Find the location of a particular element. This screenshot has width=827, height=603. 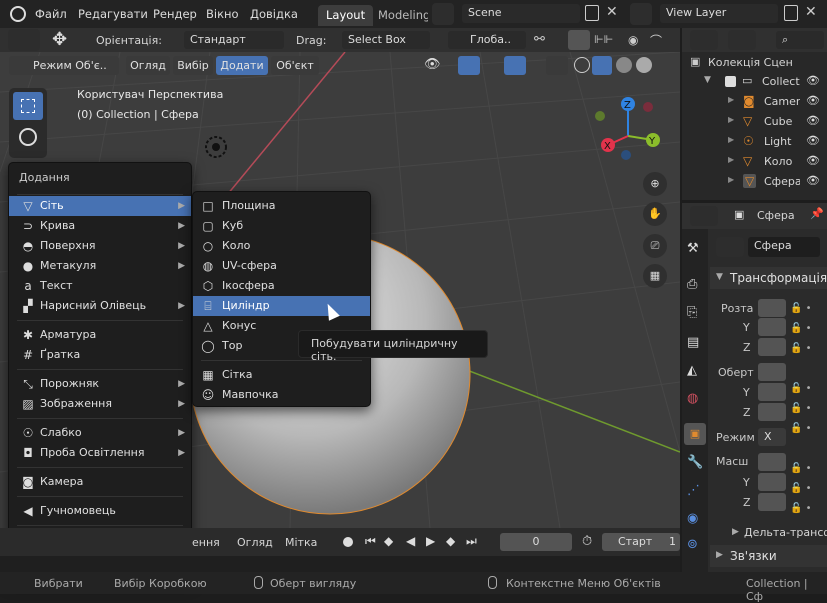

play-reverse-icon: ◀ is located at coordinates (410, 541).